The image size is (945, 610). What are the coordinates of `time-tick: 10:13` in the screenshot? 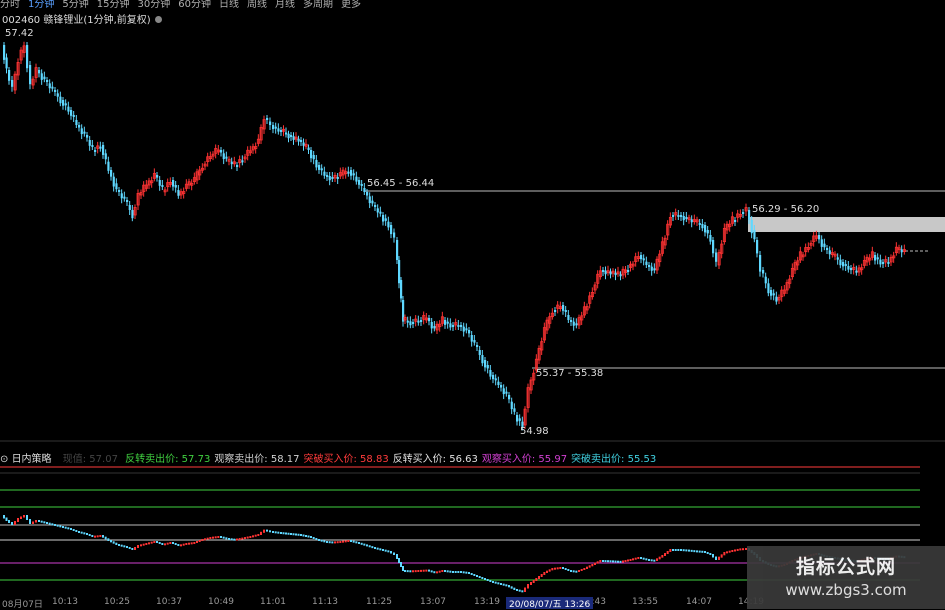 It's located at (65, 602).